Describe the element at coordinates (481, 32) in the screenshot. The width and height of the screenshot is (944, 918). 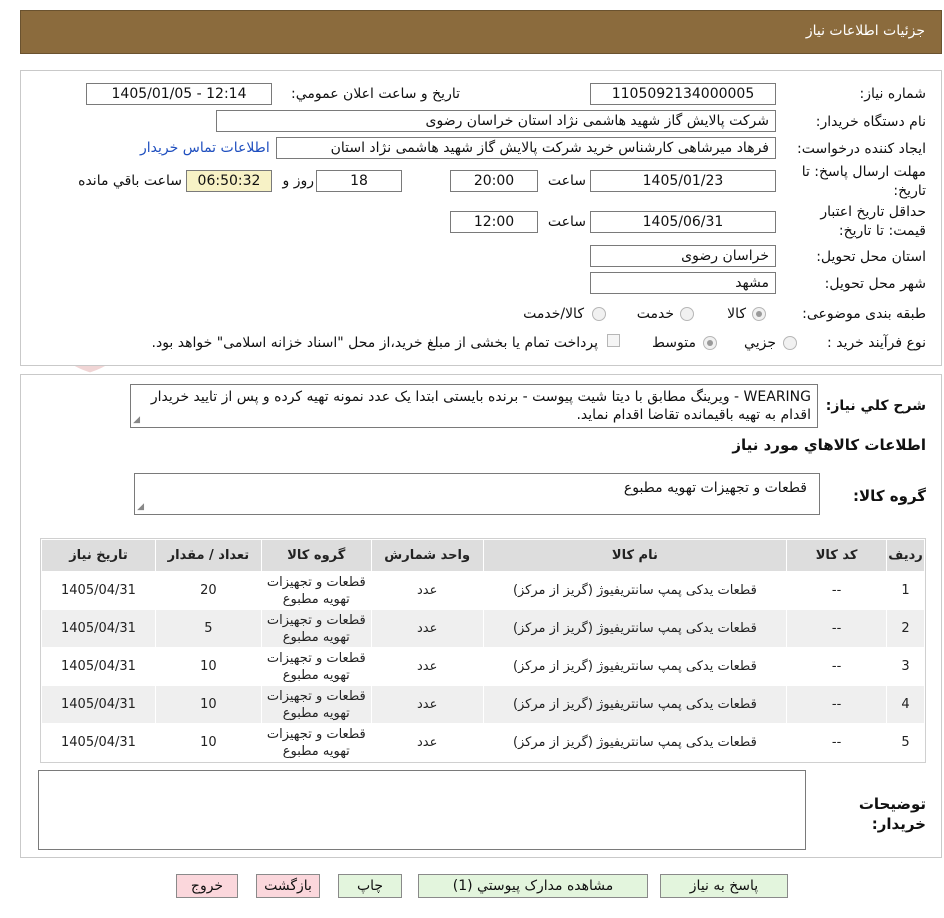
I see `page-header: جزئیات اطلاعات نیاز` at that location.